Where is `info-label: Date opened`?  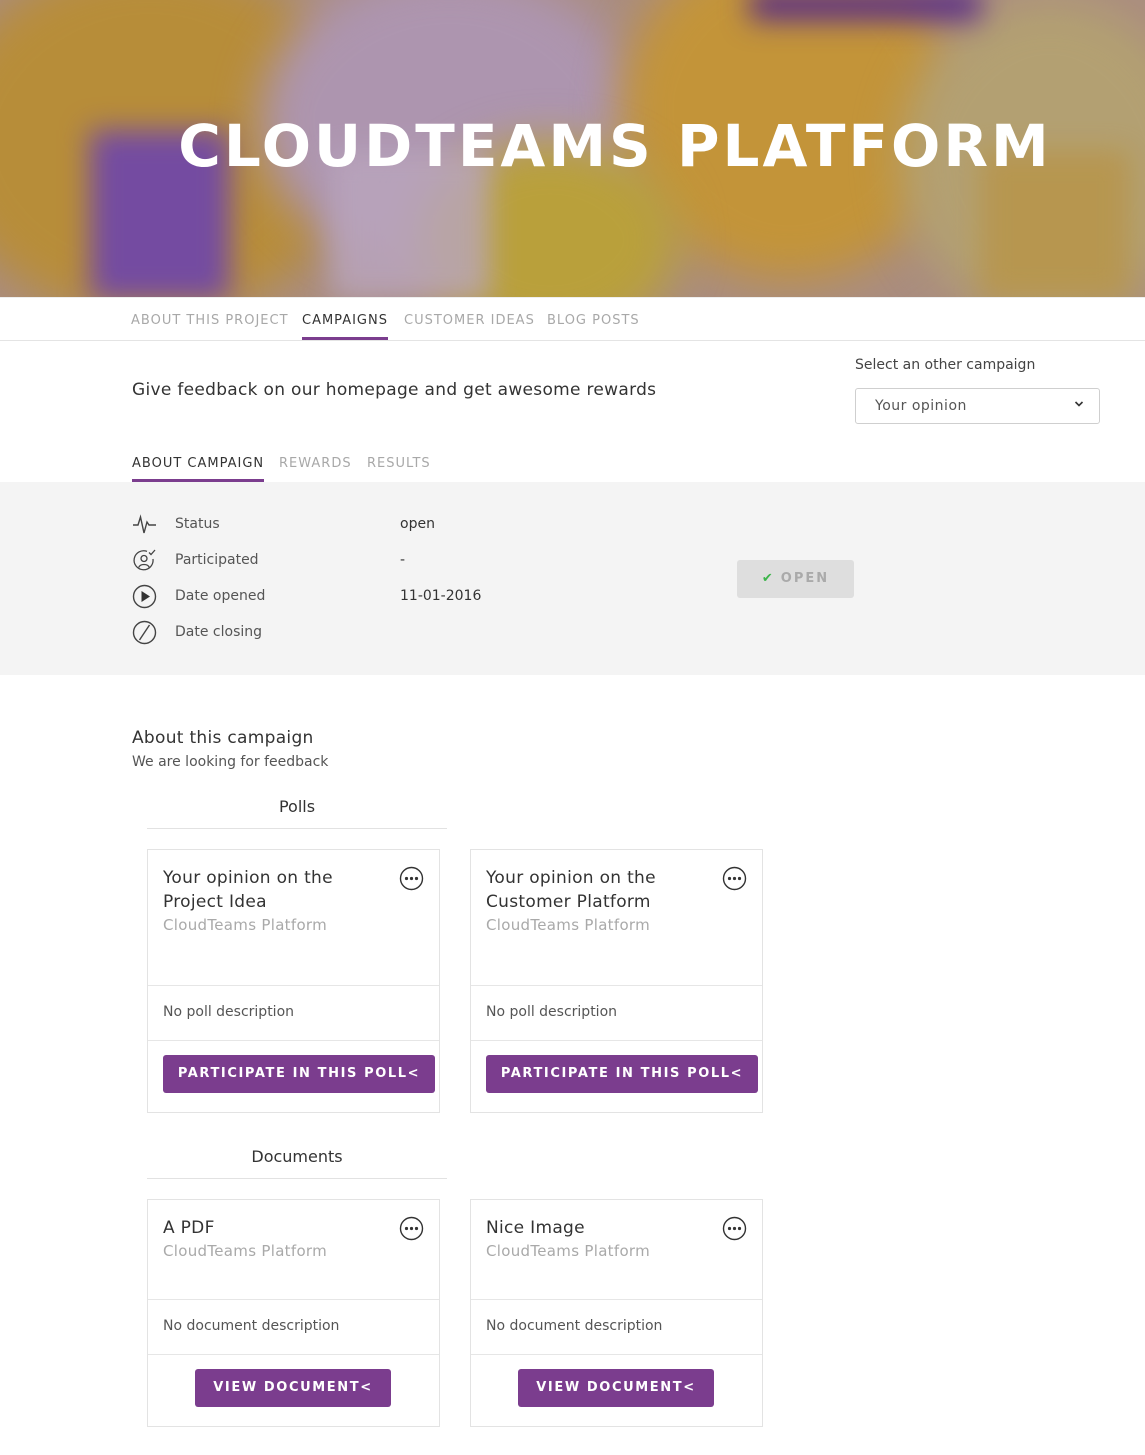
info-label: Date opened is located at coordinates (220, 596).